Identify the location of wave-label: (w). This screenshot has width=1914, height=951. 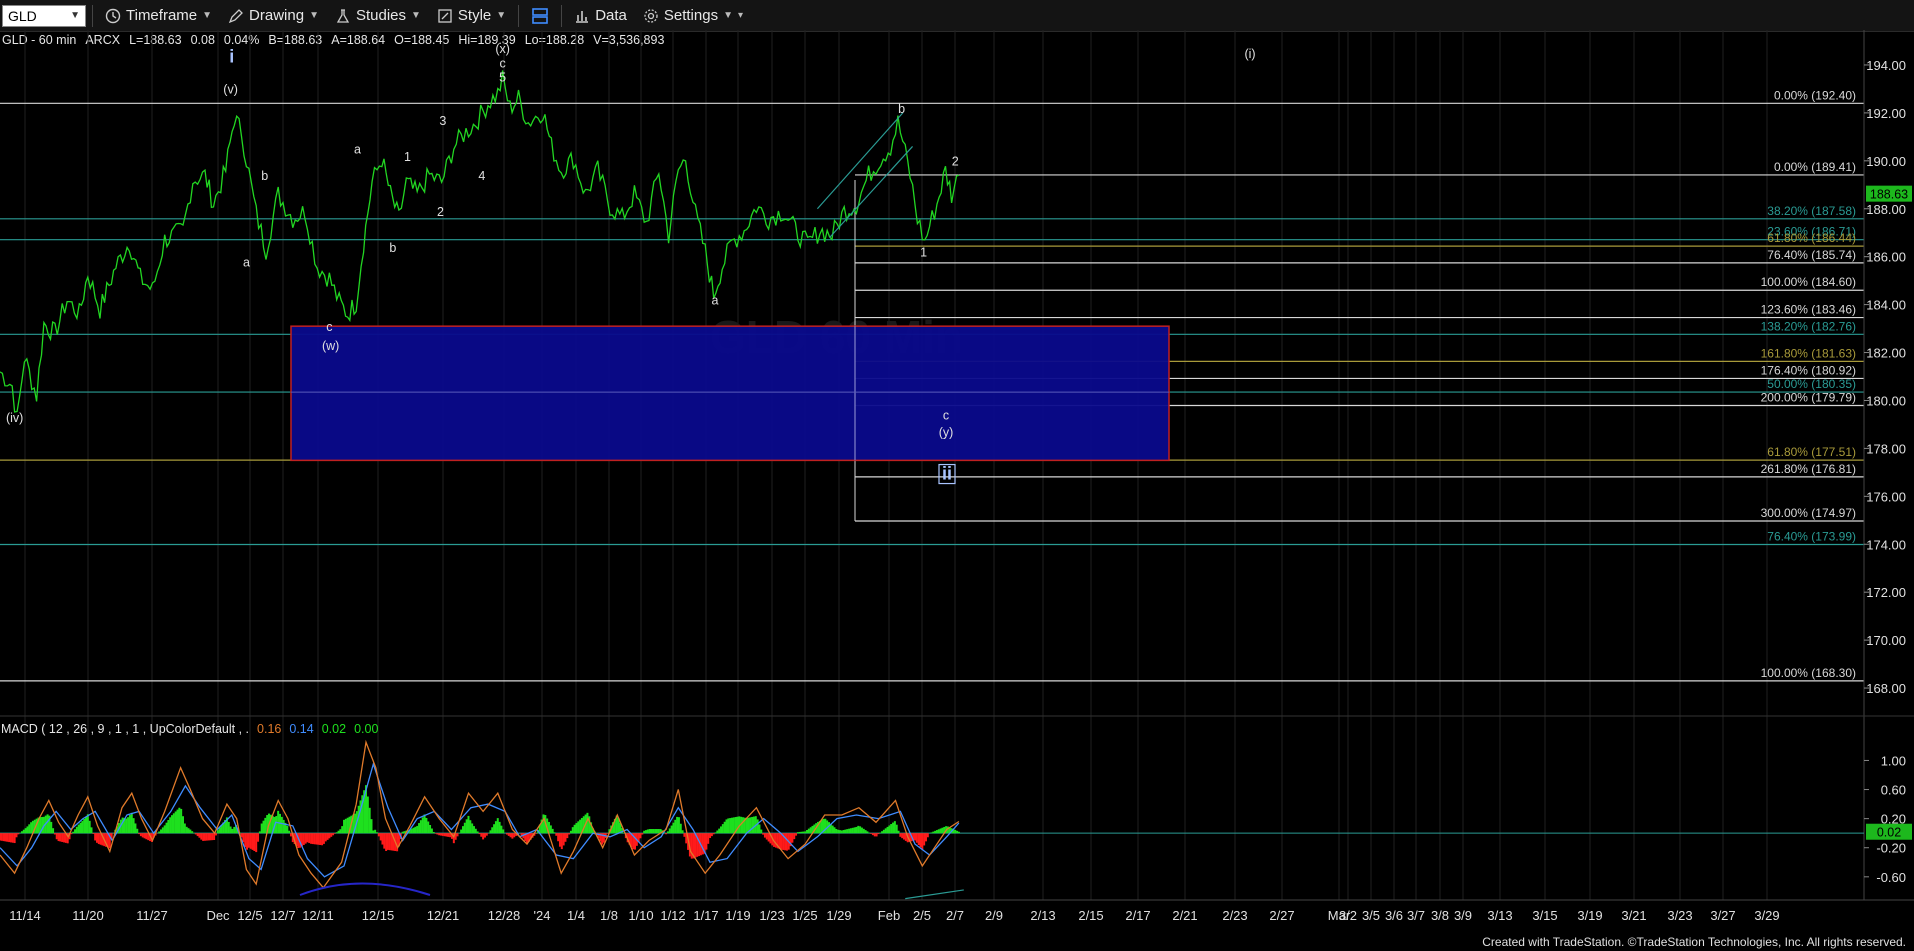
(330, 346).